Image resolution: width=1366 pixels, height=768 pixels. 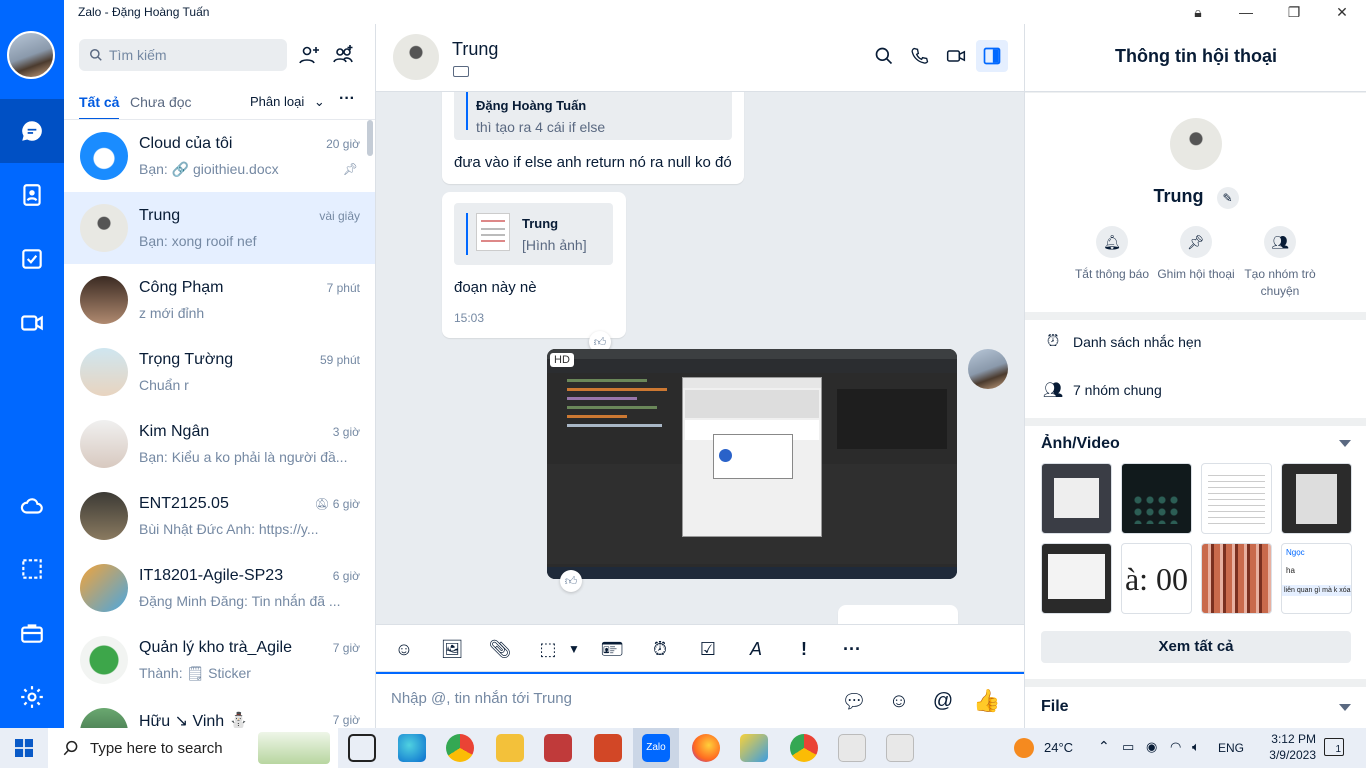 I want to click on language-indicator: ENG, so click(x=1231, y=748).